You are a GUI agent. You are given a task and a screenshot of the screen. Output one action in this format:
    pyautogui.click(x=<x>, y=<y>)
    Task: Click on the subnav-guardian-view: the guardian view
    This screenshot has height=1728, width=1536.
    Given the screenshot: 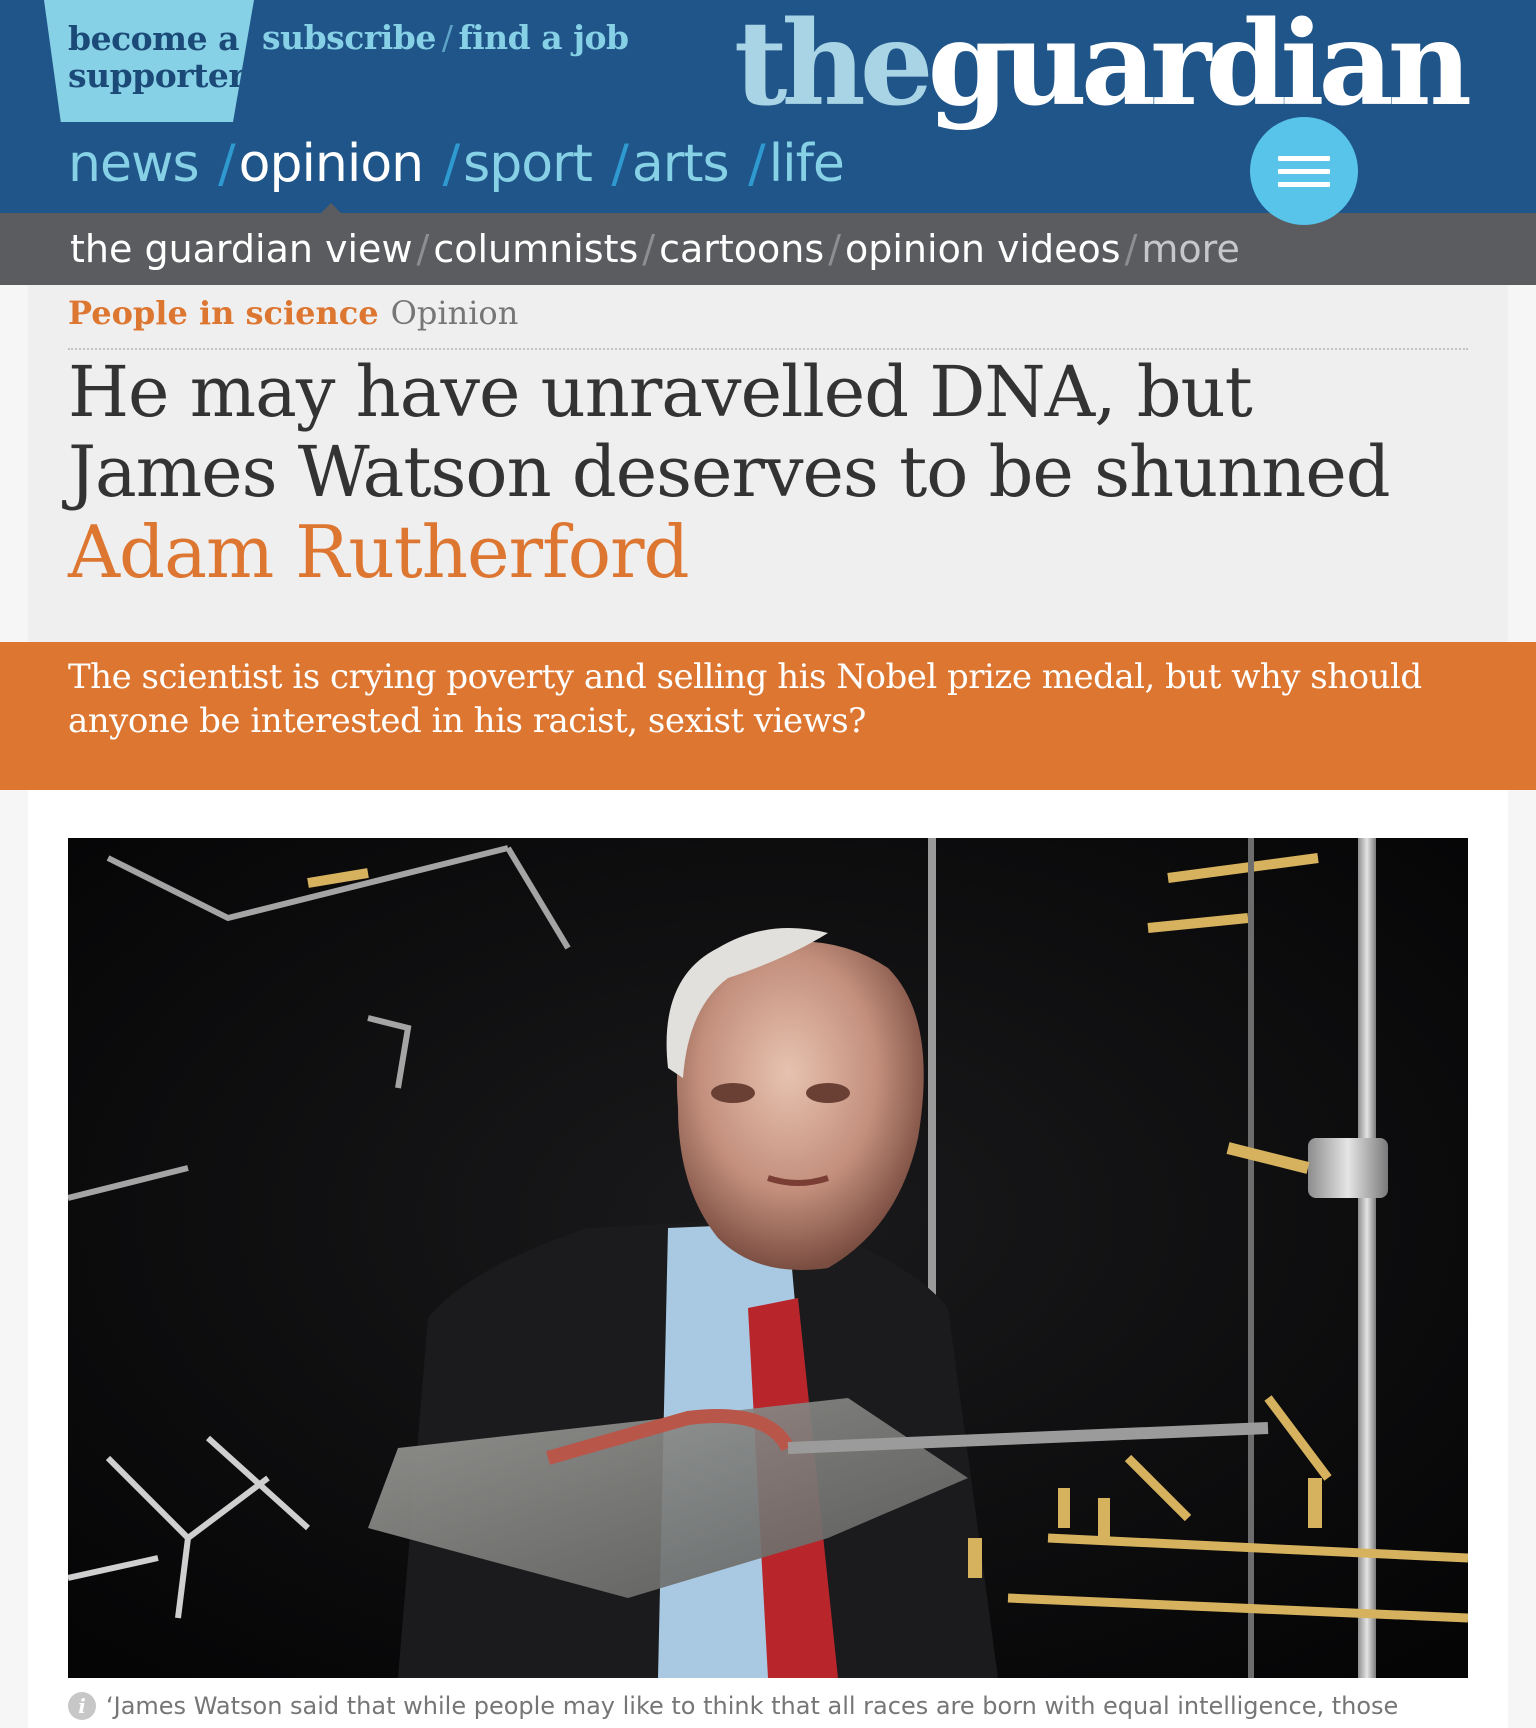 What is the action you would take?
    pyautogui.click(x=241, y=249)
    